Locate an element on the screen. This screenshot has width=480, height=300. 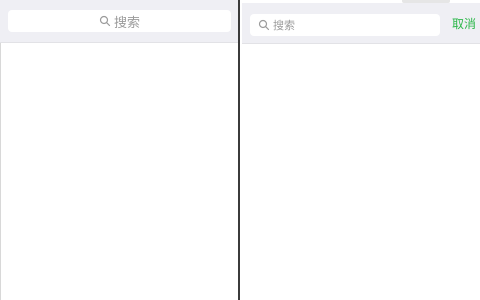
search-bar-area: 搜索 取消 is located at coordinates (361, 23).